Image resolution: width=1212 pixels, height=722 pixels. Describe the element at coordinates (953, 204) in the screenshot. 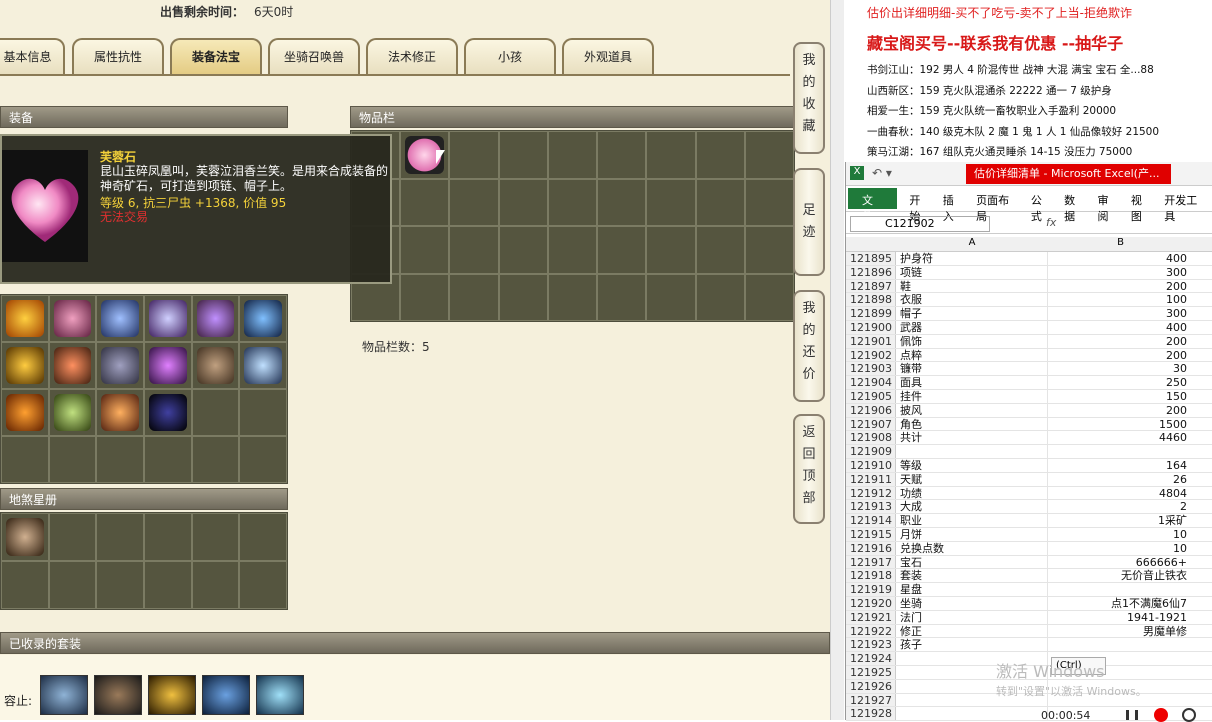

I see `ribbon-tab: 插入` at that location.